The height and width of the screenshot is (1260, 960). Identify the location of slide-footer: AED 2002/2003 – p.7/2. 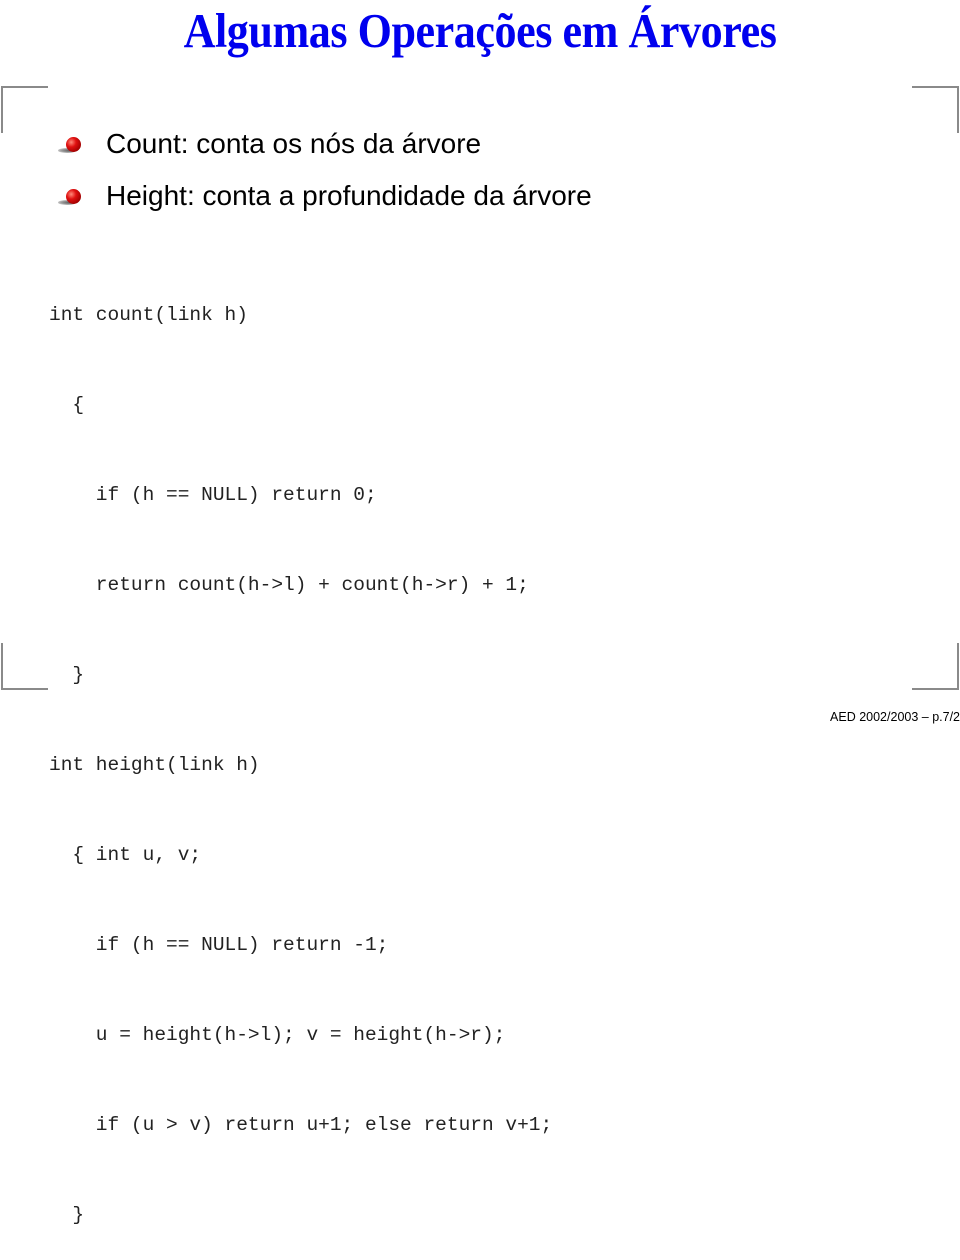
(895, 717).